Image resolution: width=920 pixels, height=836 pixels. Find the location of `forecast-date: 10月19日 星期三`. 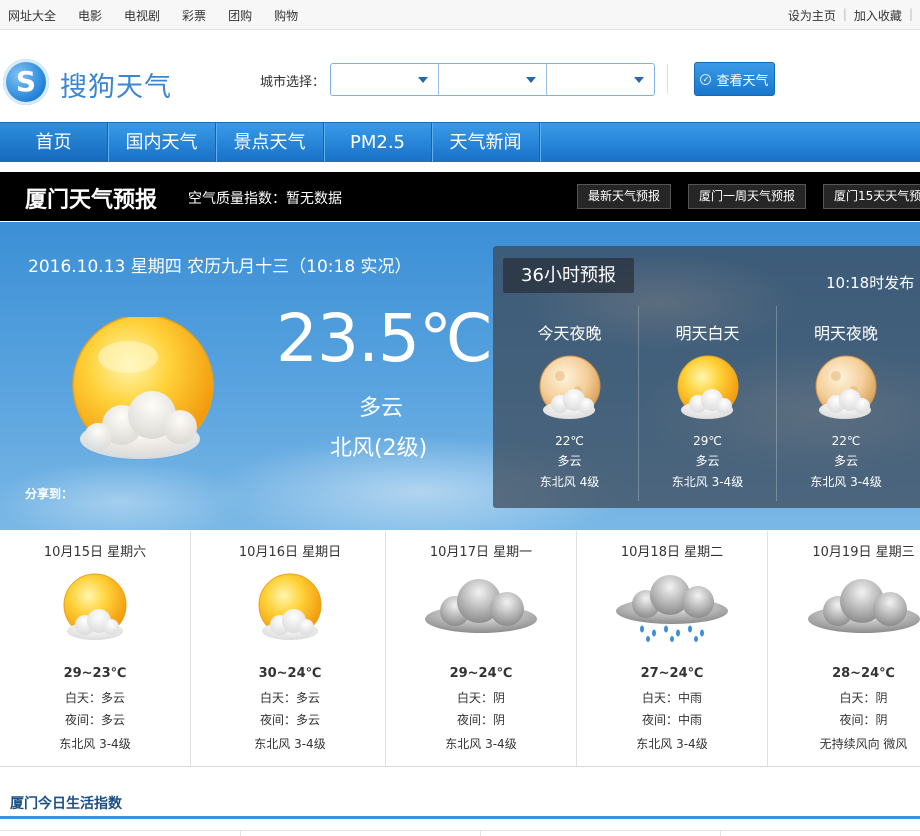

forecast-date: 10月19日 星期三 is located at coordinates (863, 552).